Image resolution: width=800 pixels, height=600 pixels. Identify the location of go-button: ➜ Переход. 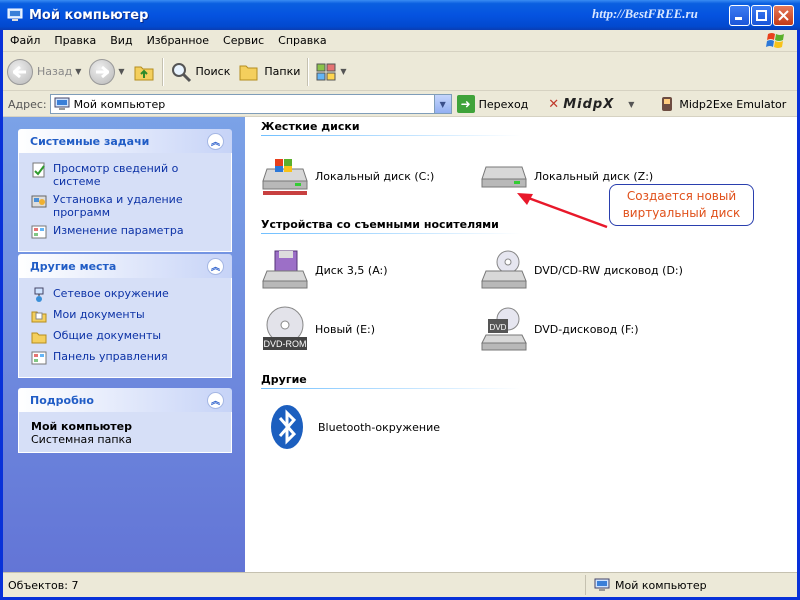
(492, 104).